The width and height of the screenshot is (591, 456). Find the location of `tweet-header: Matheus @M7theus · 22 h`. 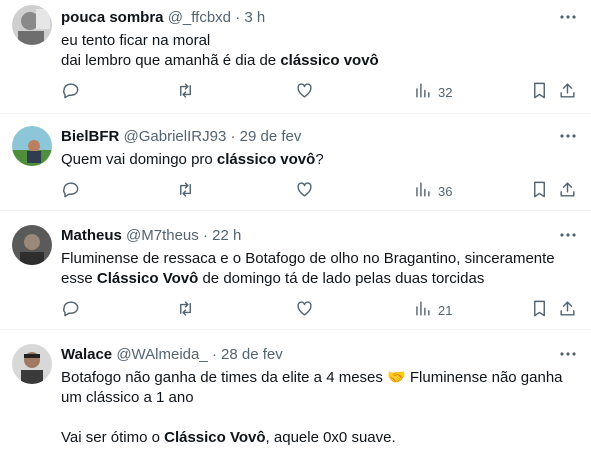

tweet-header: Matheus @M7theus · 22 h is located at coordinates (320, 236).